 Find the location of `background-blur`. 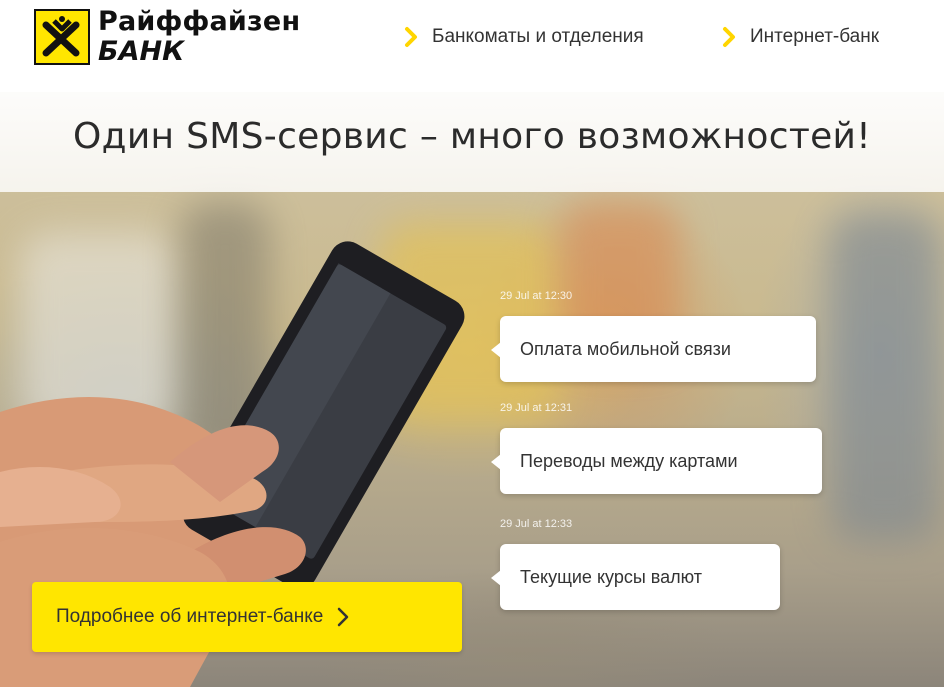

background-blur is located at coordinates (885, 377).